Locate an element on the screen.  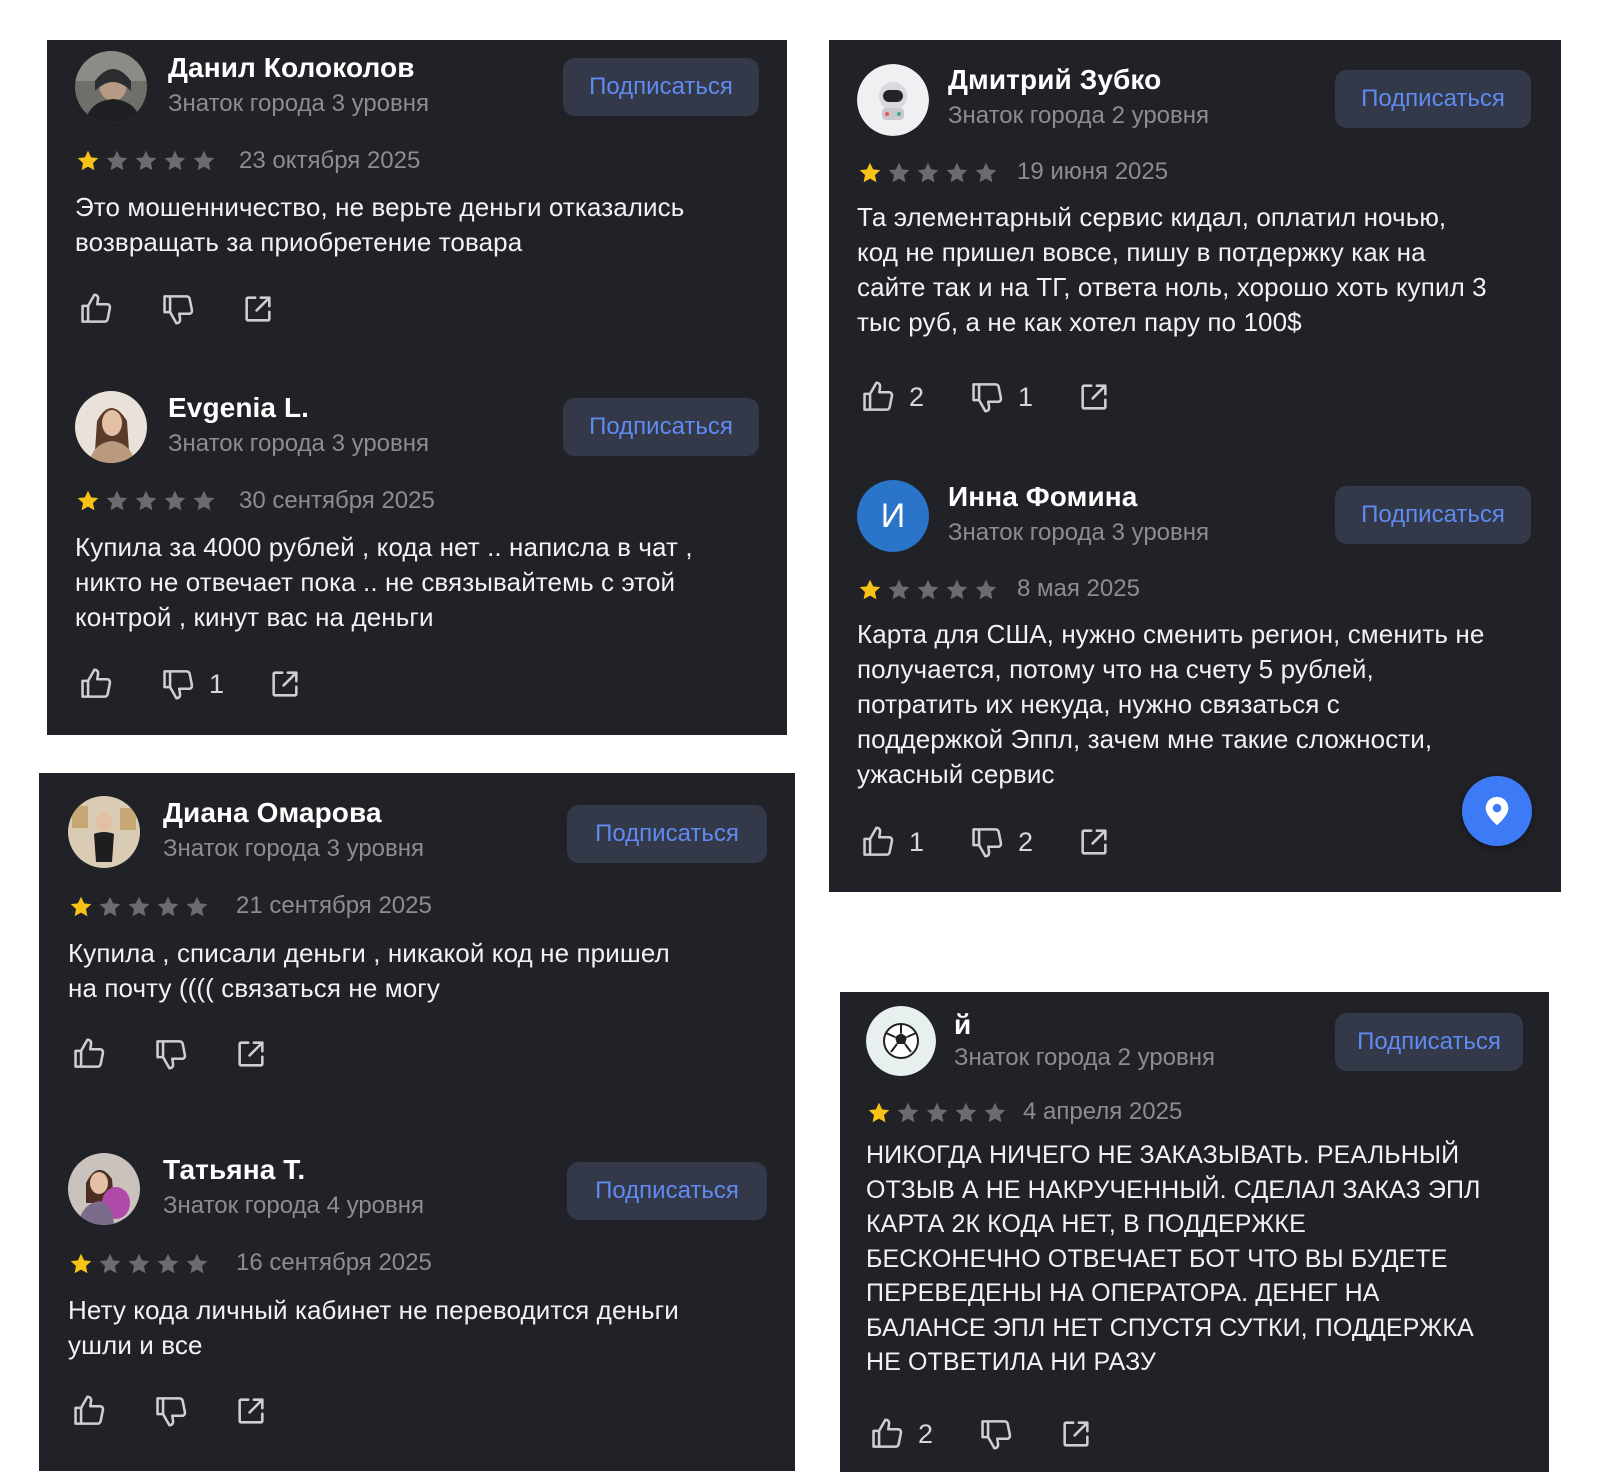
review-date: 19 июня 2025 is located at coordinates (1093, 171).